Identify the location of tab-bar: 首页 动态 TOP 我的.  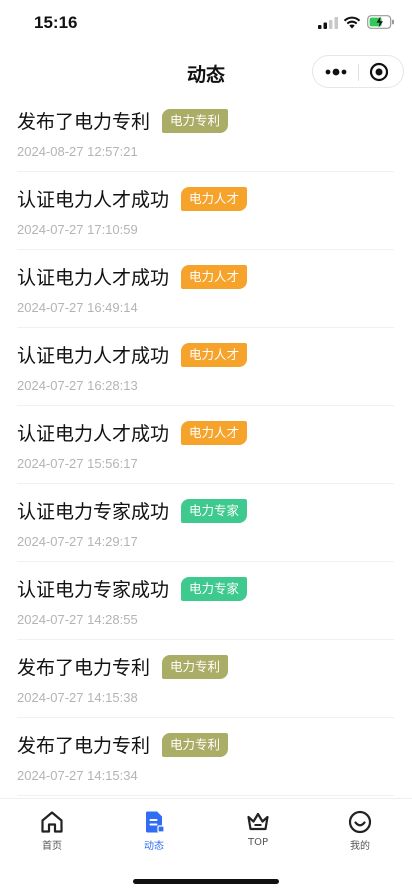
(206, 830).